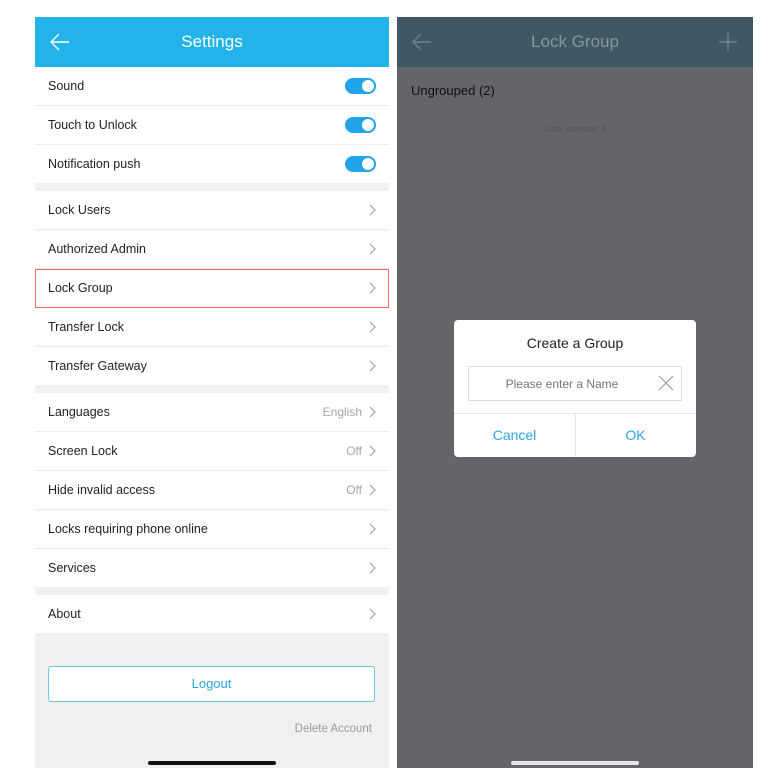 This screenshot has width=776, height=768. I want to click on page-title: Lock Group, so click(575, 41).